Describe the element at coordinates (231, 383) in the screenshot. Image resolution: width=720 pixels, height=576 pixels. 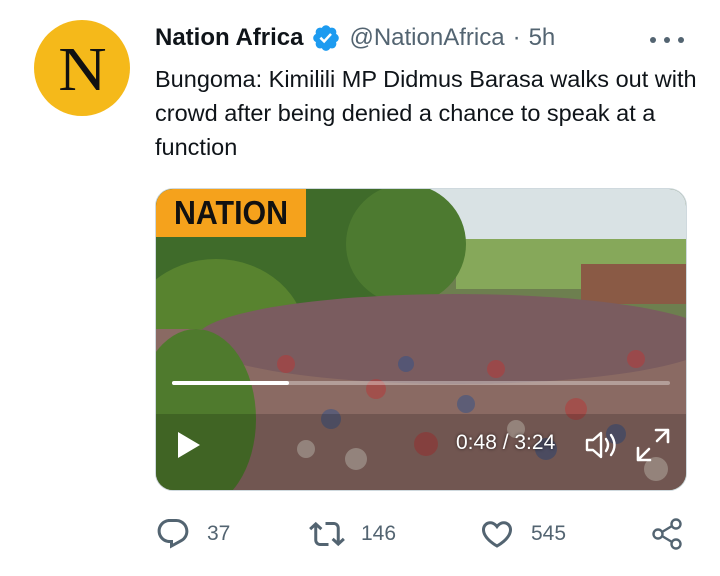
I see `video-progress-fill` at that location.